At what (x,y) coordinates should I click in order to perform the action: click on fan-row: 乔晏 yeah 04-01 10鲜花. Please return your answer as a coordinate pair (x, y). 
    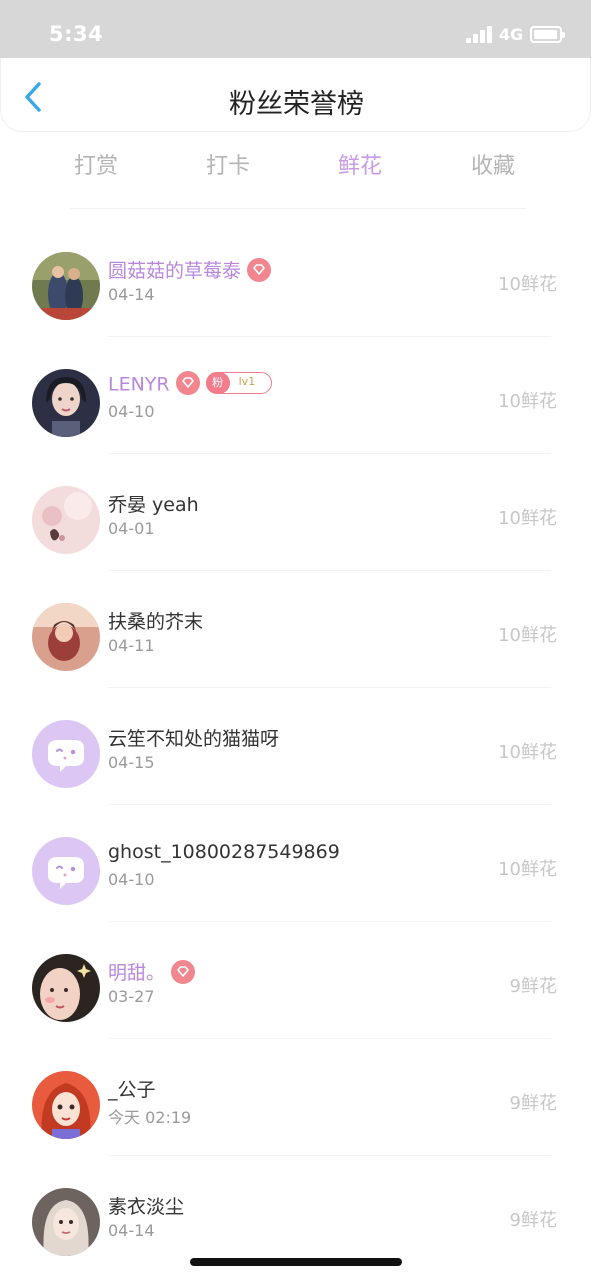
    Looking at the image, I should click on (295, 512).